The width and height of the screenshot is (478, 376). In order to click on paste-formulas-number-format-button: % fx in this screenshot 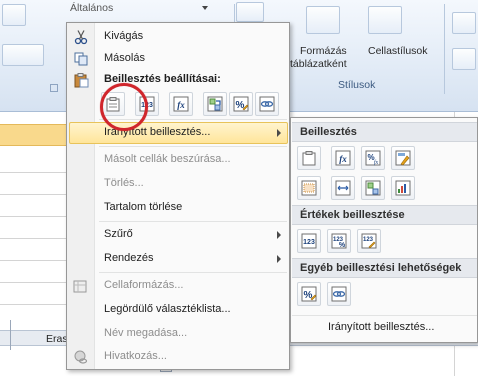, I will do `click(373, 158)`.